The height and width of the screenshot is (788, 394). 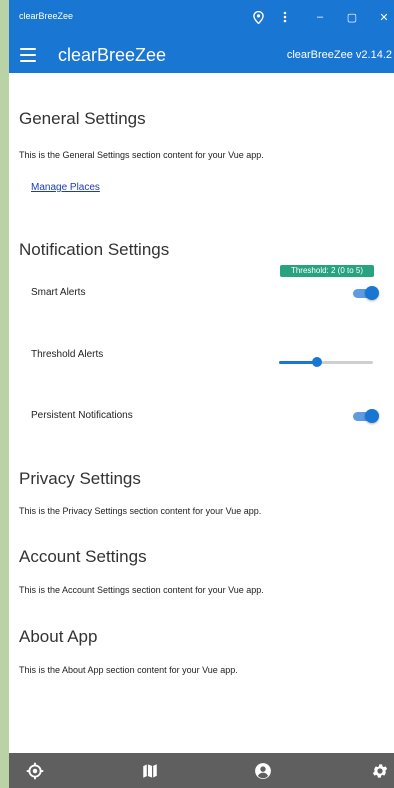 I want to click on window-title-bar: clearBreeZee – ▢ ✕, so click(x=201, y=18).